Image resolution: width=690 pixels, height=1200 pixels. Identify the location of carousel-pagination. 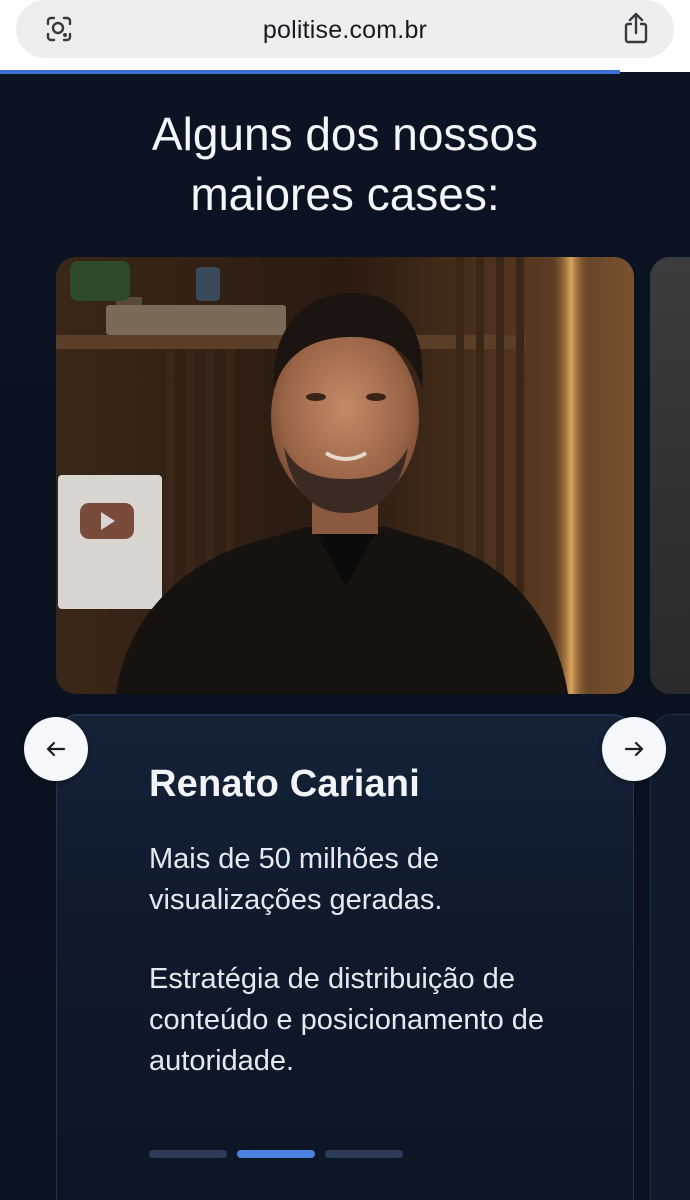
(276, 1154).